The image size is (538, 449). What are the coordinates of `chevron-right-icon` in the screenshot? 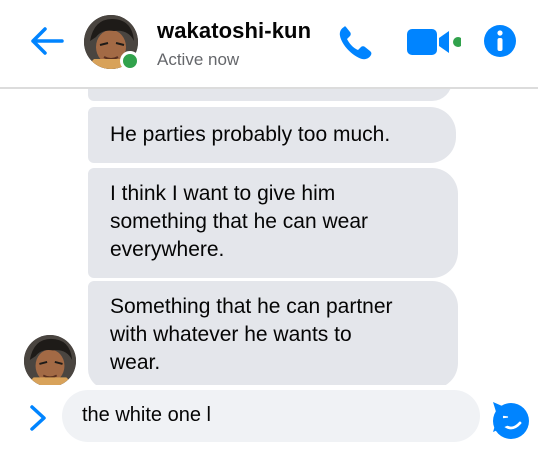 It's located at (38, 418).